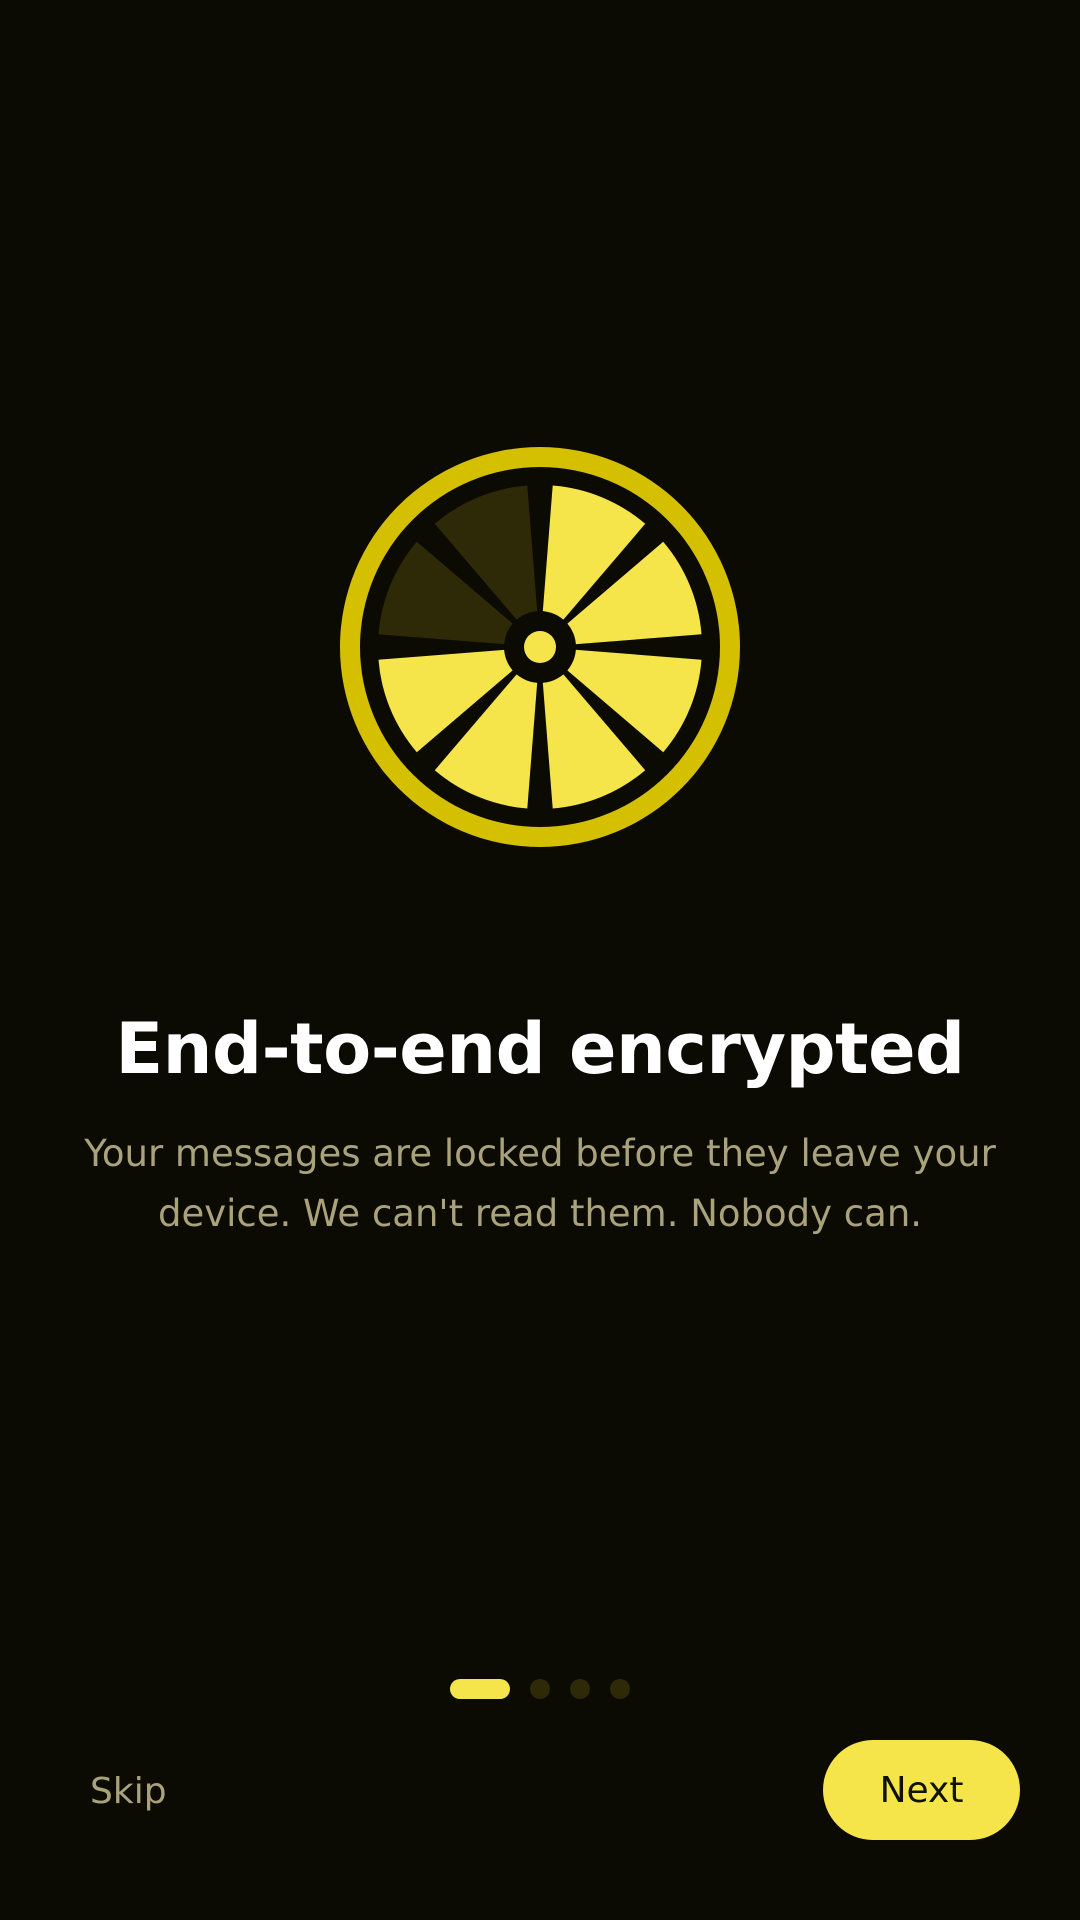 The height and width of the screenshot is (1920, 1080). I want to click on page-indicator, so click(540, 1689).